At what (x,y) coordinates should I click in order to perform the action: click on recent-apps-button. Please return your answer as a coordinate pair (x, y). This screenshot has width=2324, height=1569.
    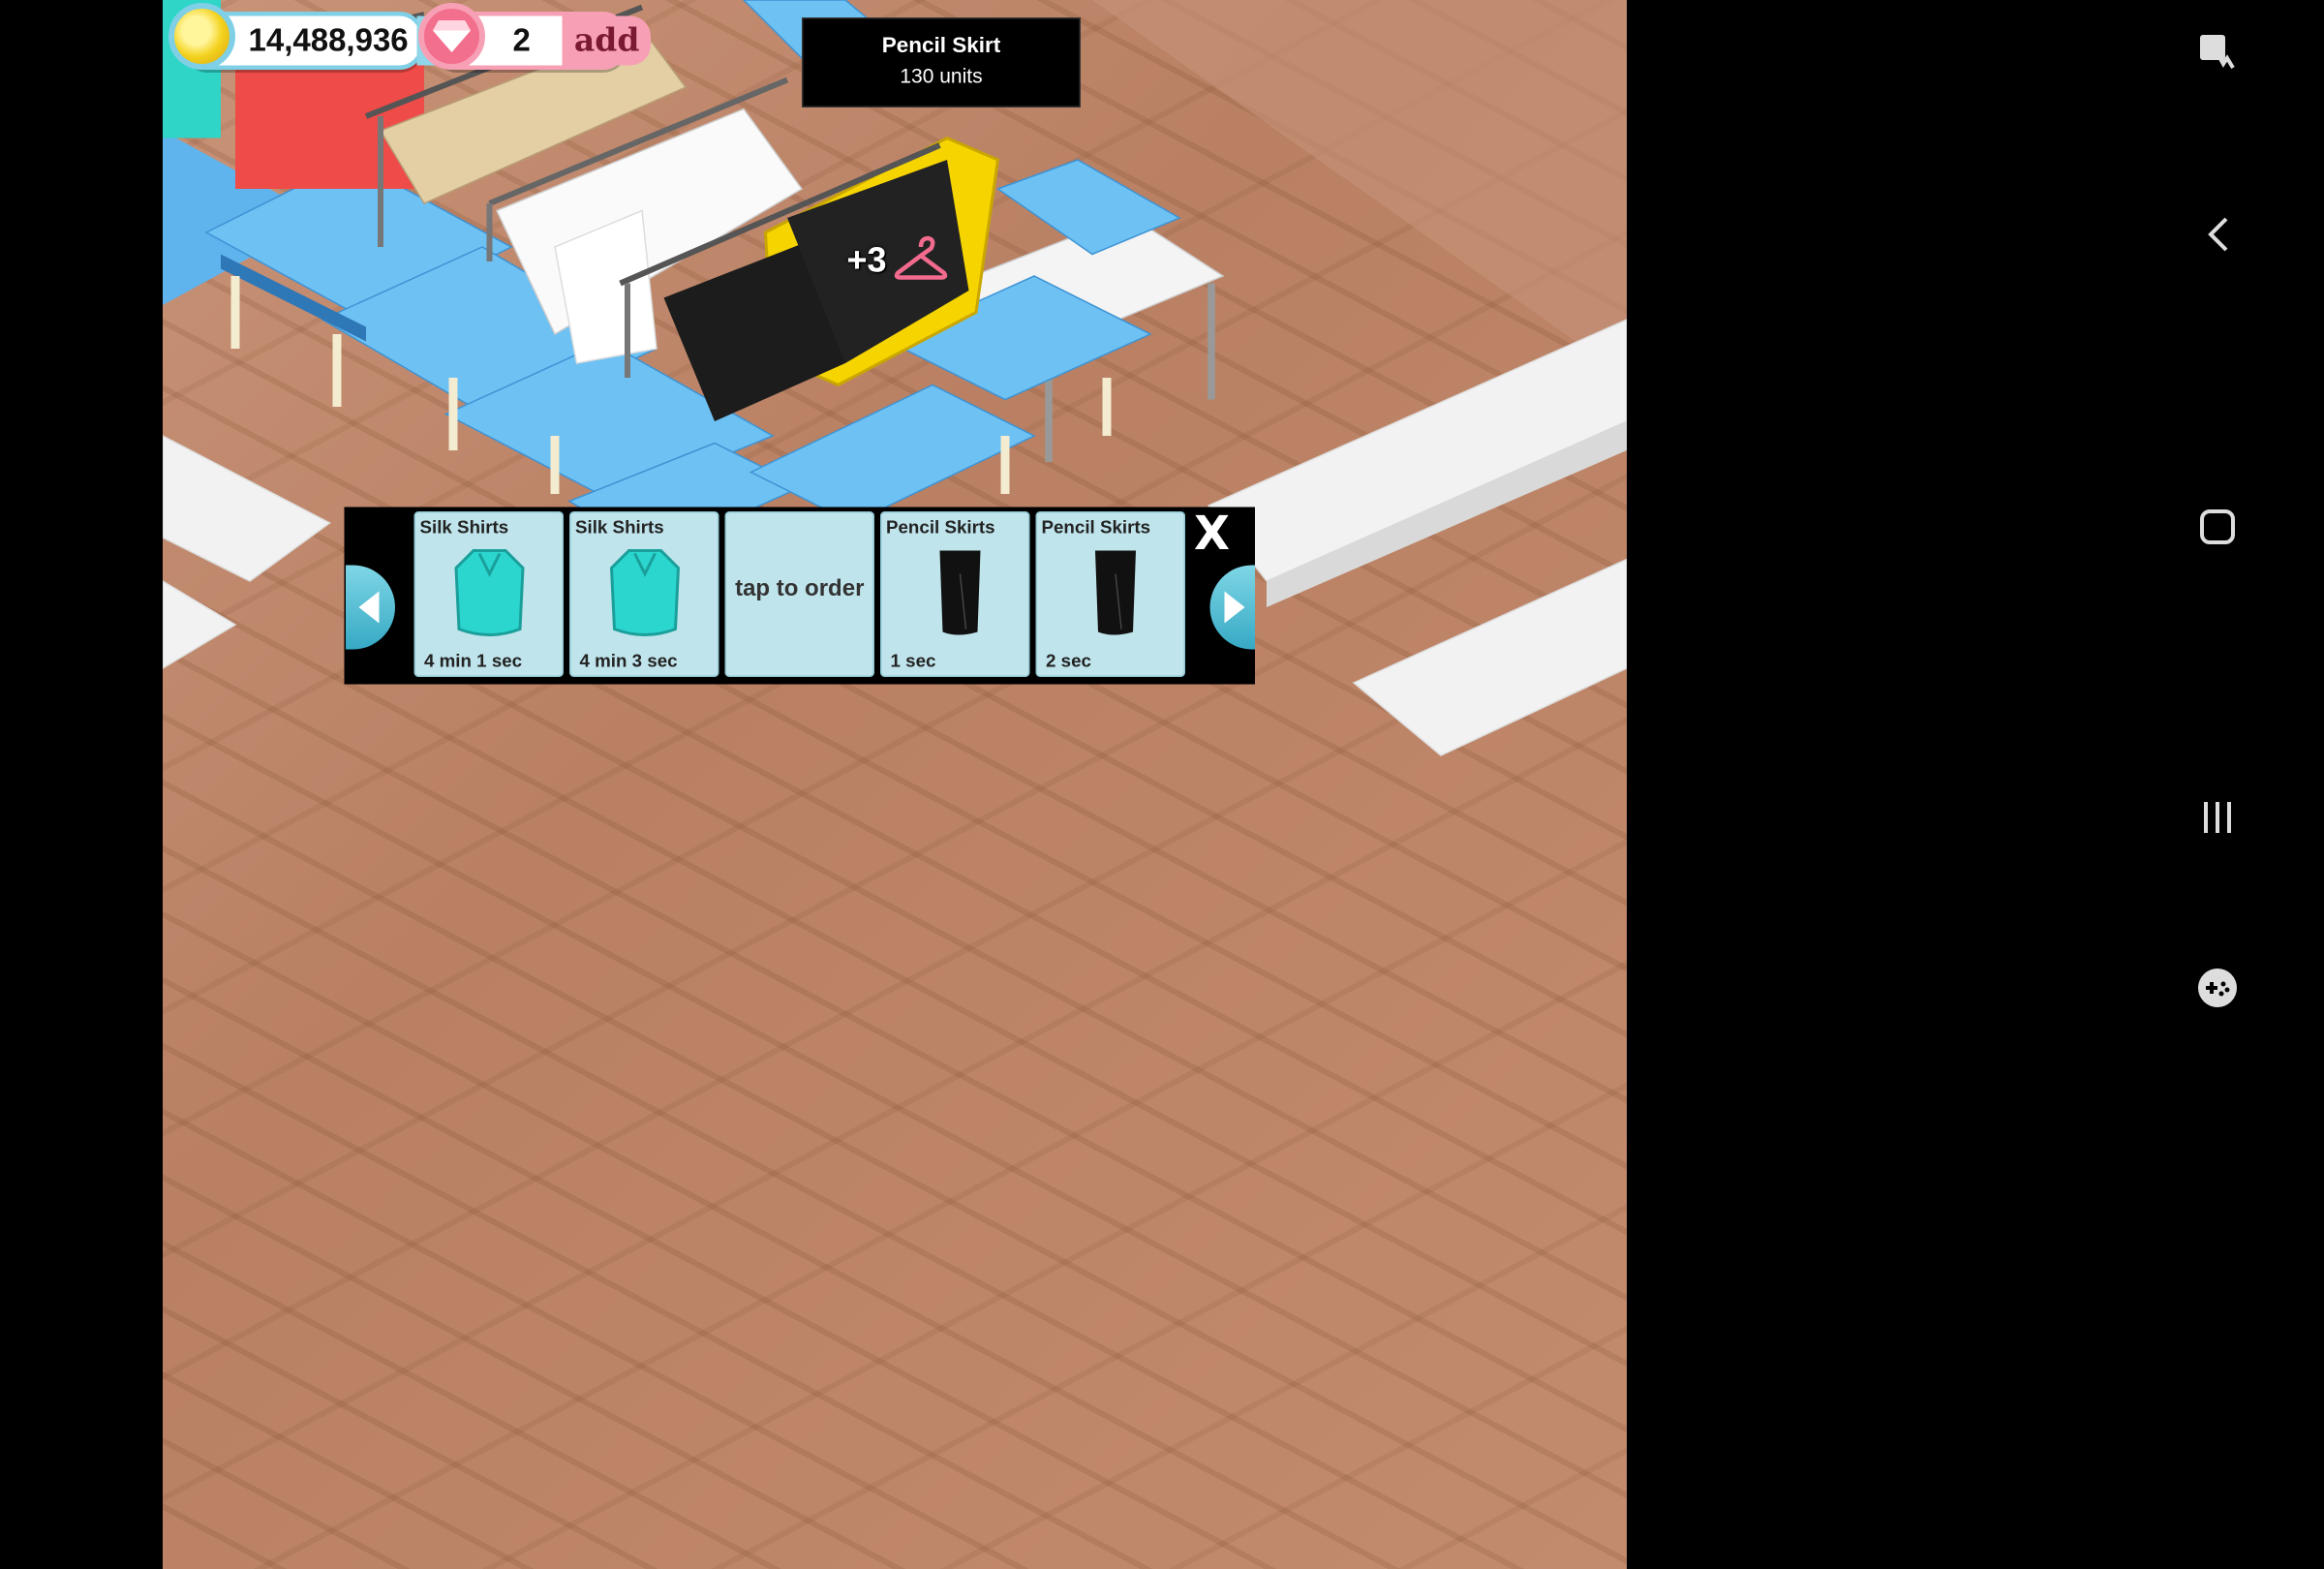
    Looking at the image, I should click on (2217, 817).